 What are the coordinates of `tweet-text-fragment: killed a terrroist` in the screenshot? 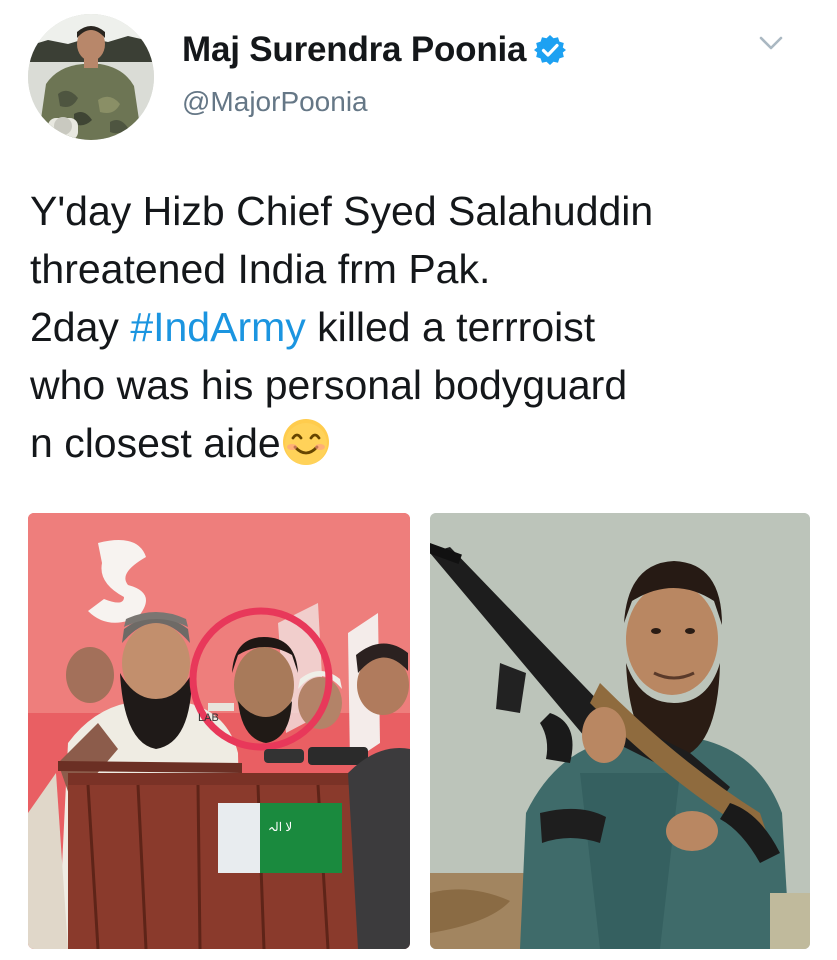 It's located at (450, 327).